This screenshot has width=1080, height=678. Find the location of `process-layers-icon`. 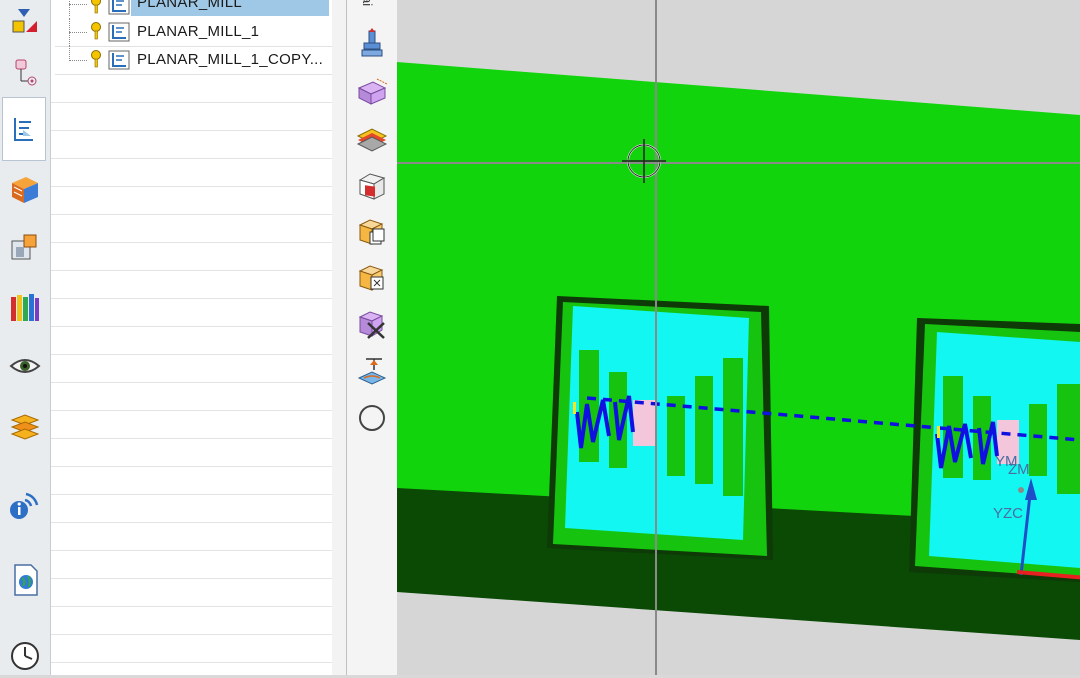

process-layers-icon is located at coordinates (25, 427).